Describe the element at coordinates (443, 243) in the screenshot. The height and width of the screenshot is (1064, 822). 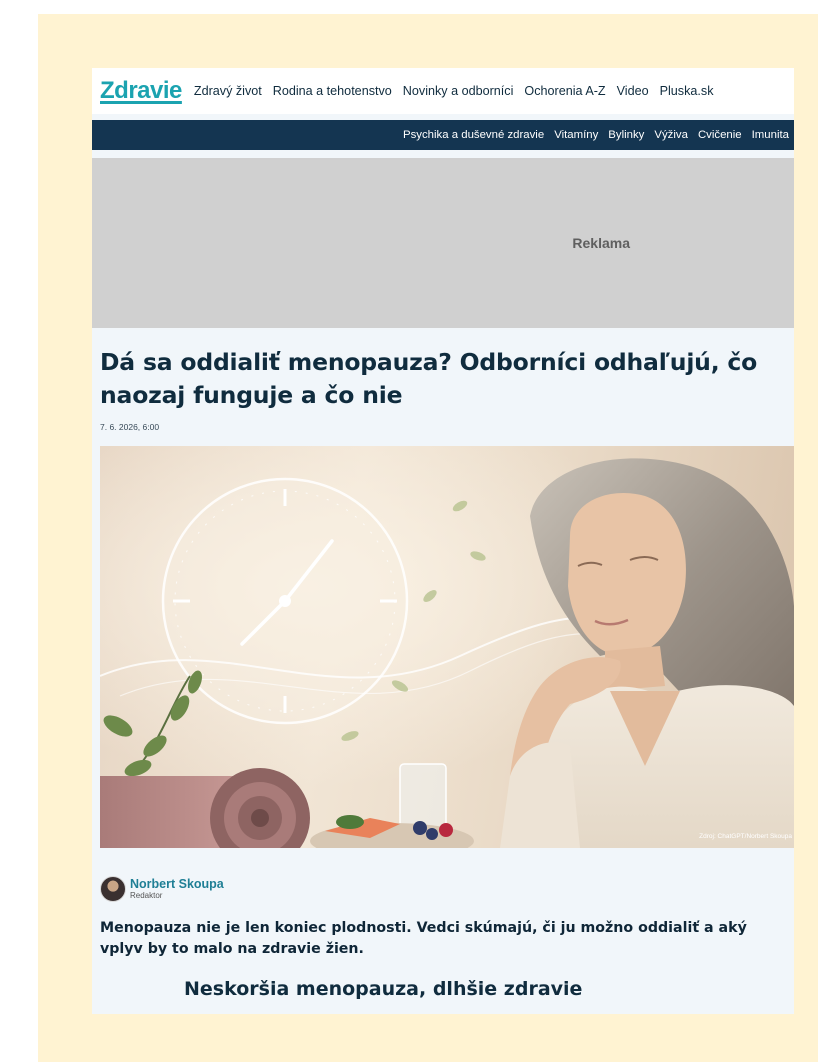
I see `ad-banner: Reklama` at that location.